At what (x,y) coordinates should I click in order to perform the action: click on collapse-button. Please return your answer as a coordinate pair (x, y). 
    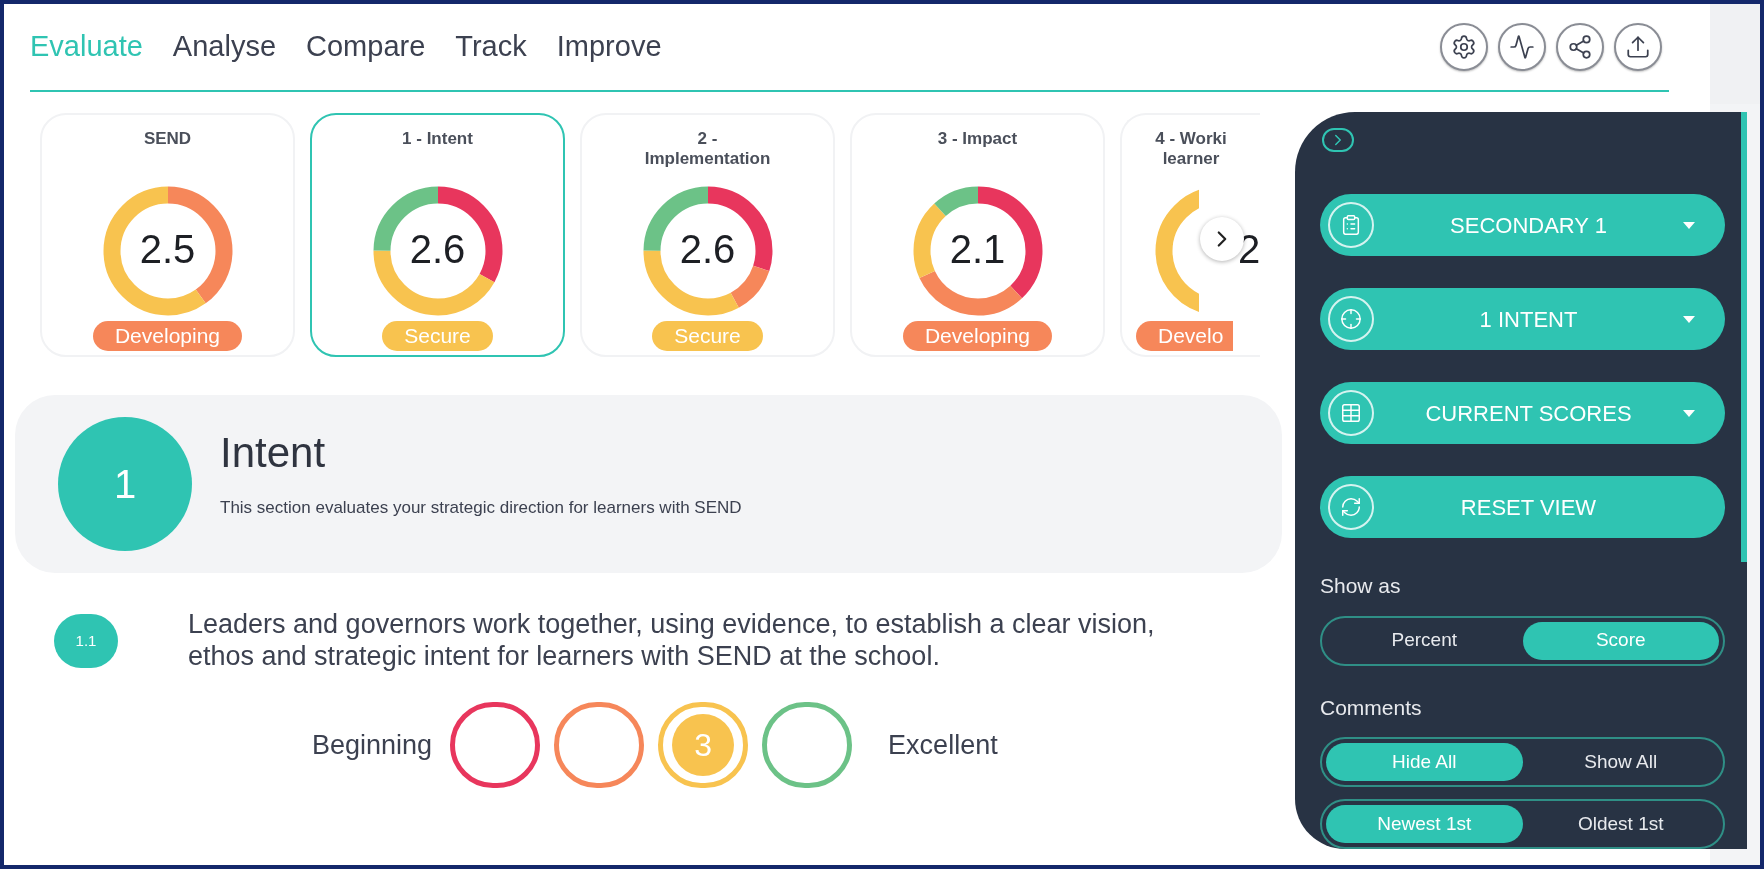
    Looking at the image, I should click on (1338, 140).